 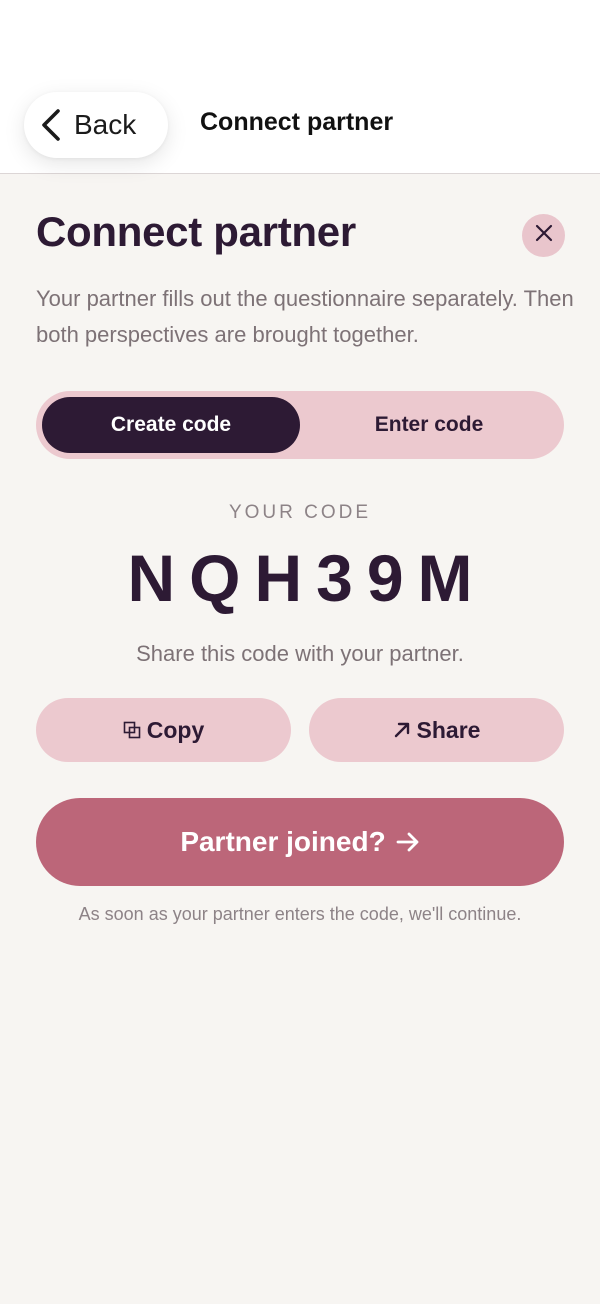 What do you see at coordinates (175, 729) in the screenshot?
I see `copy-label: Copy` at bounding box center [175, 729].